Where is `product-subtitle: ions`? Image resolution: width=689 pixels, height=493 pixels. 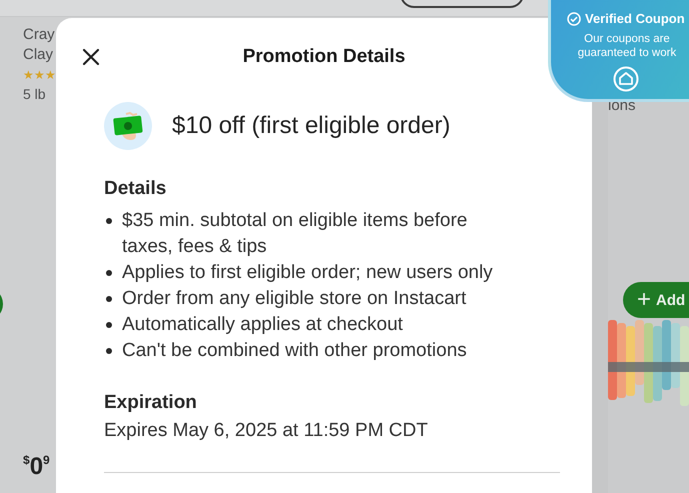
product-subtitle: ions is located at coordinates (622, 105).